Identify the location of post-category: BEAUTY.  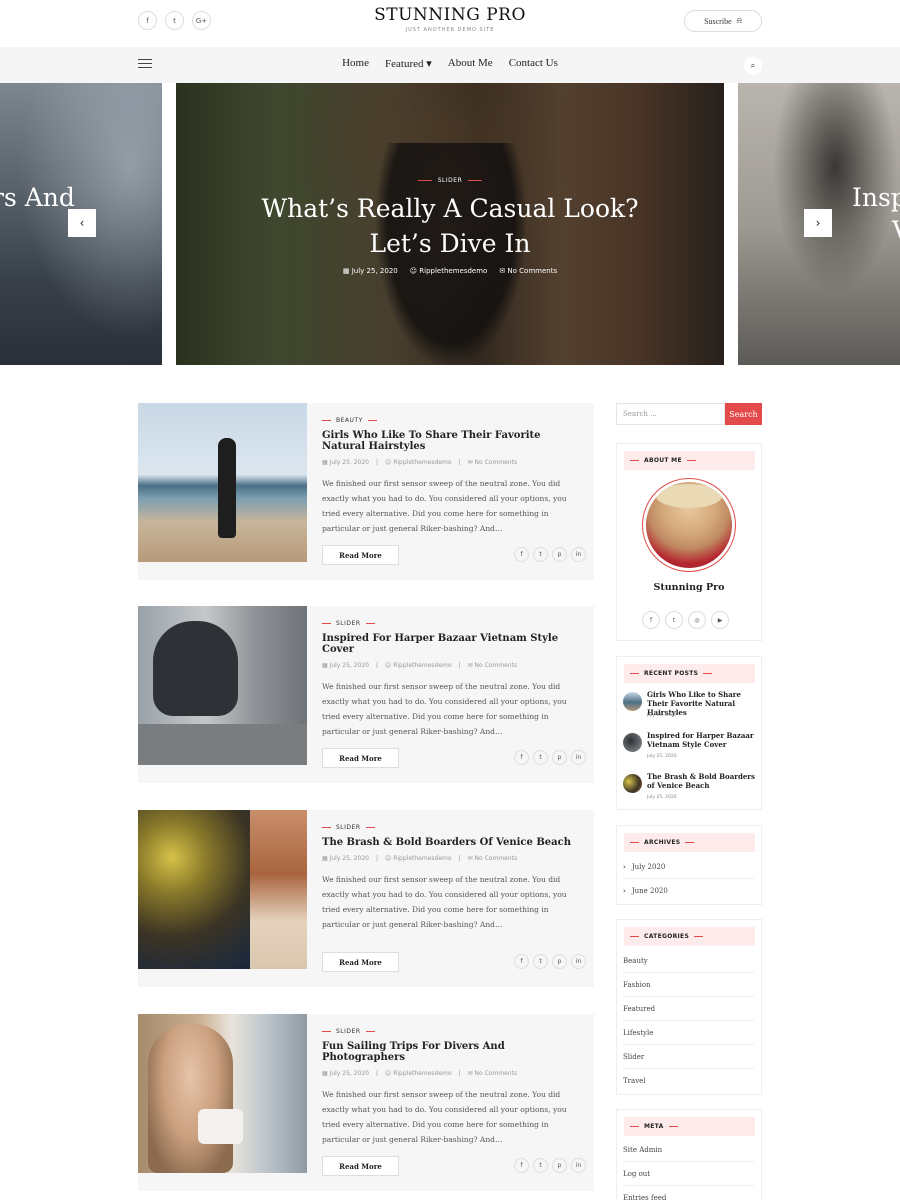
(454, 420).